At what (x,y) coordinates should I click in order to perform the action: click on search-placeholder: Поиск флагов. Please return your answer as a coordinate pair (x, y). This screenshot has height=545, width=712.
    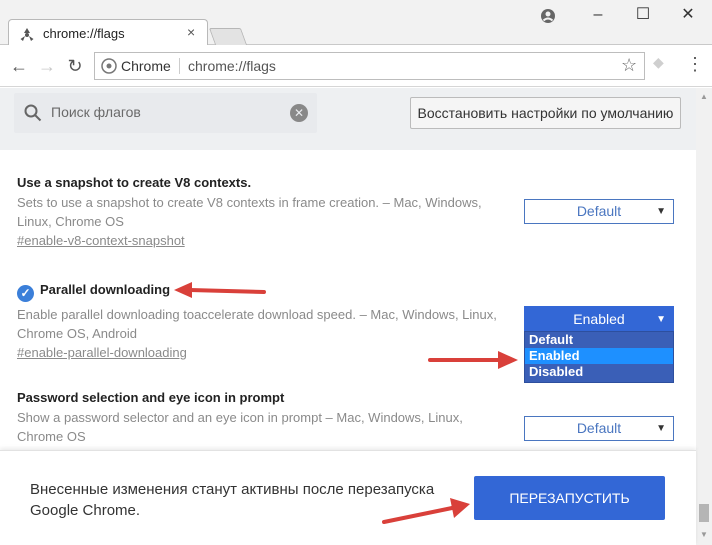
    Looking at the image, I should click on (96, 112).